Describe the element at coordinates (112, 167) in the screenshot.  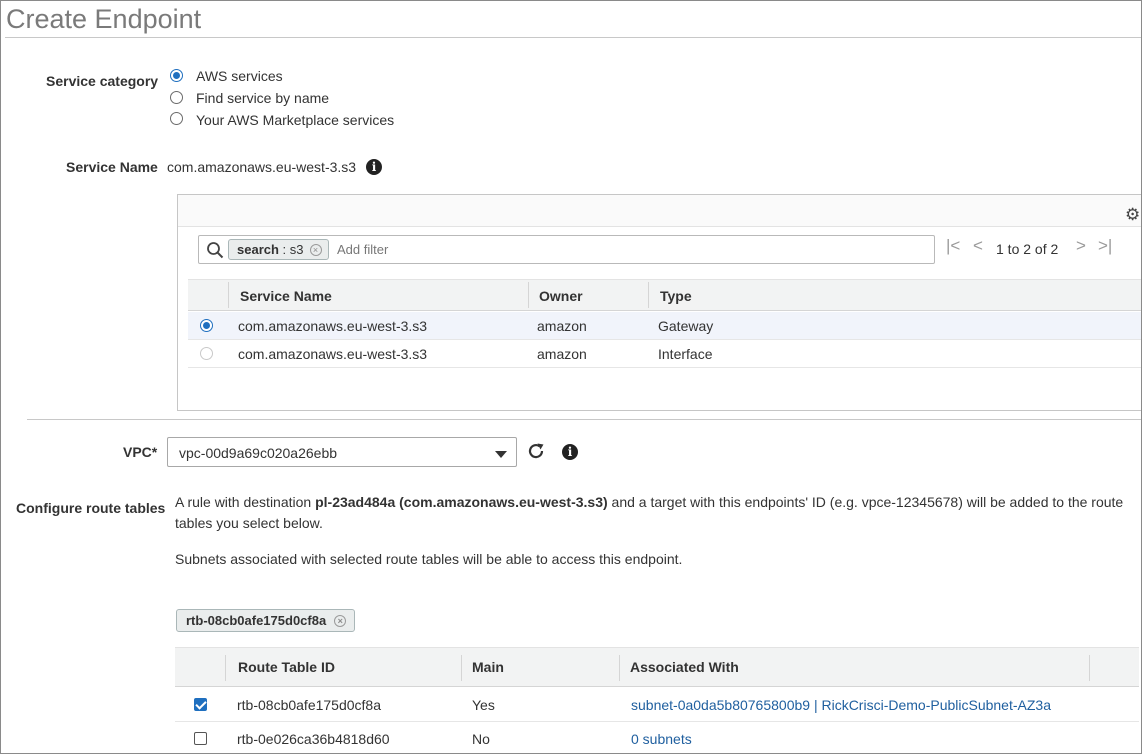
I see `service-name-label: Service Name` at that location.